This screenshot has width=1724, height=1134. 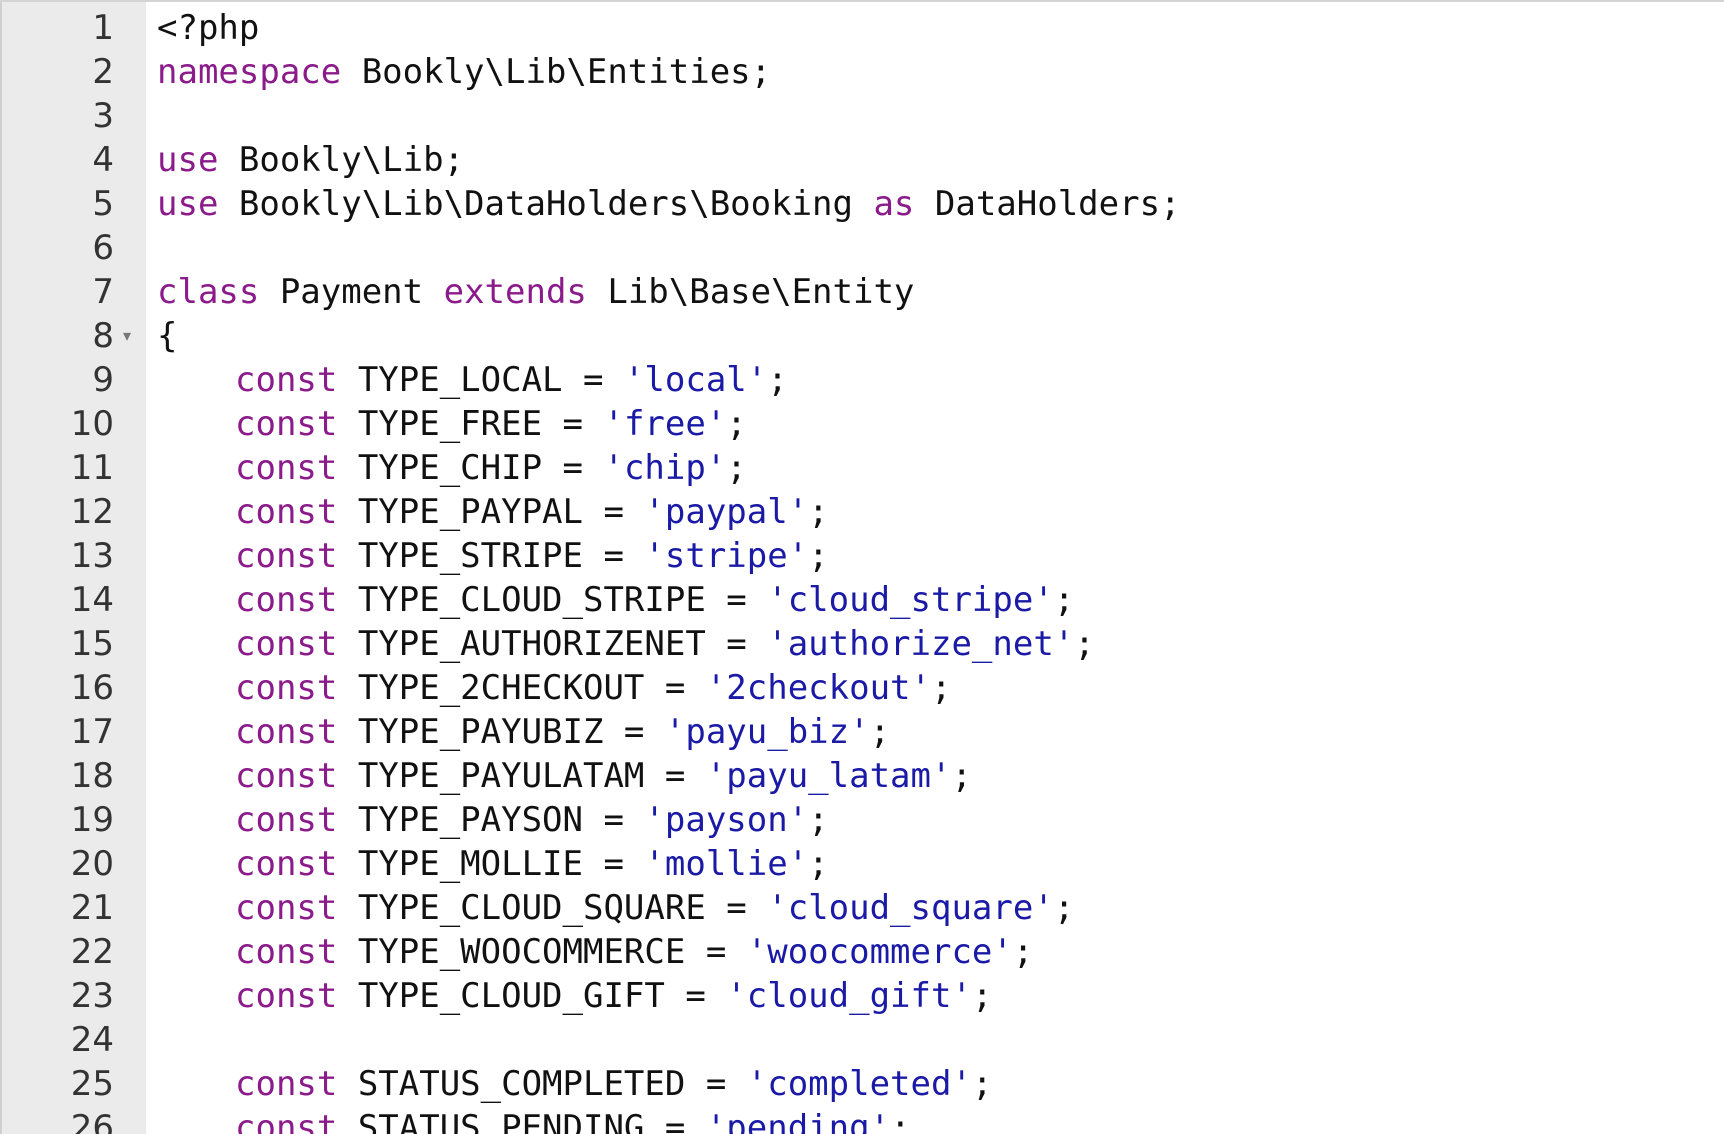 I want to click on code-line: 13 const TYPE_STRIPE = 'stripe';, so click(x=862, y=556).